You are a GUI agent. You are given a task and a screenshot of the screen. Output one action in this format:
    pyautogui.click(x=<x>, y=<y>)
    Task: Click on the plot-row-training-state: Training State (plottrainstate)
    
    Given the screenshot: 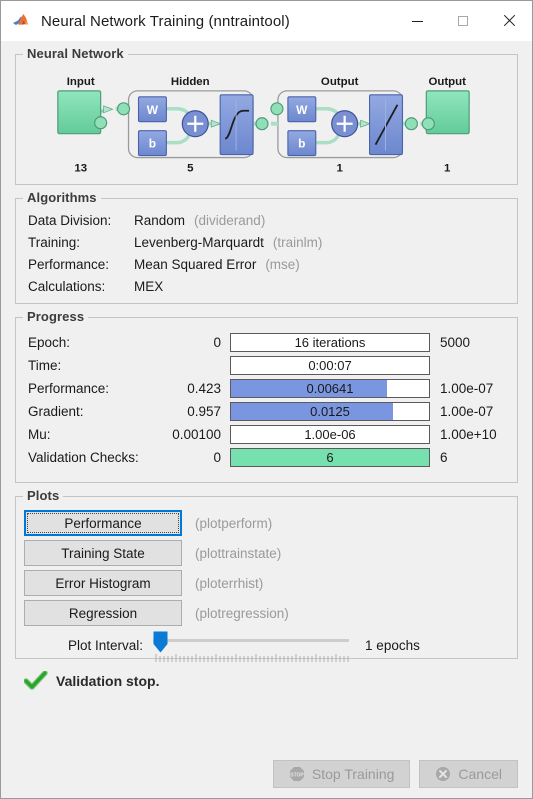 What is the action you would take?
    pyautogui.click(x=270, y=553)
    